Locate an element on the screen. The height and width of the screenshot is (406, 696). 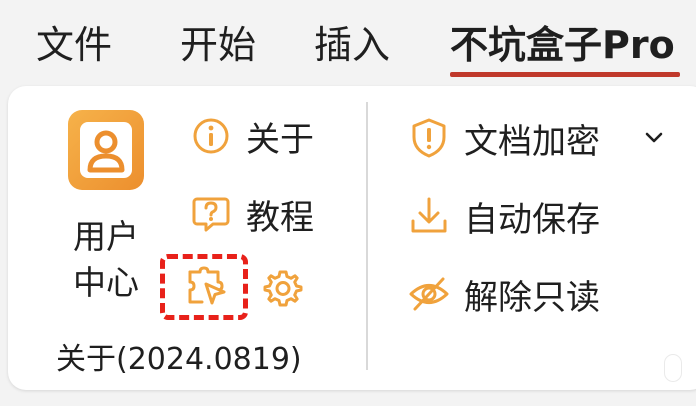
remove-readonly-label: 解除只读 is located at coordinates (532, 297).